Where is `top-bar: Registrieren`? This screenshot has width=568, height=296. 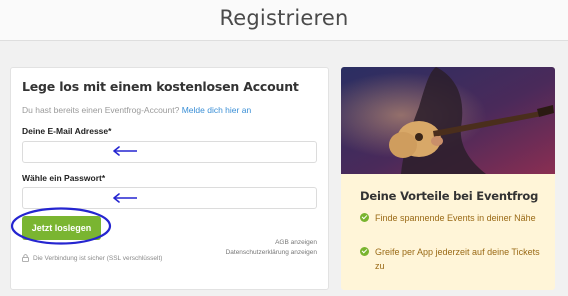 top-bar: Registrieren is located at coordinates (284, 20).